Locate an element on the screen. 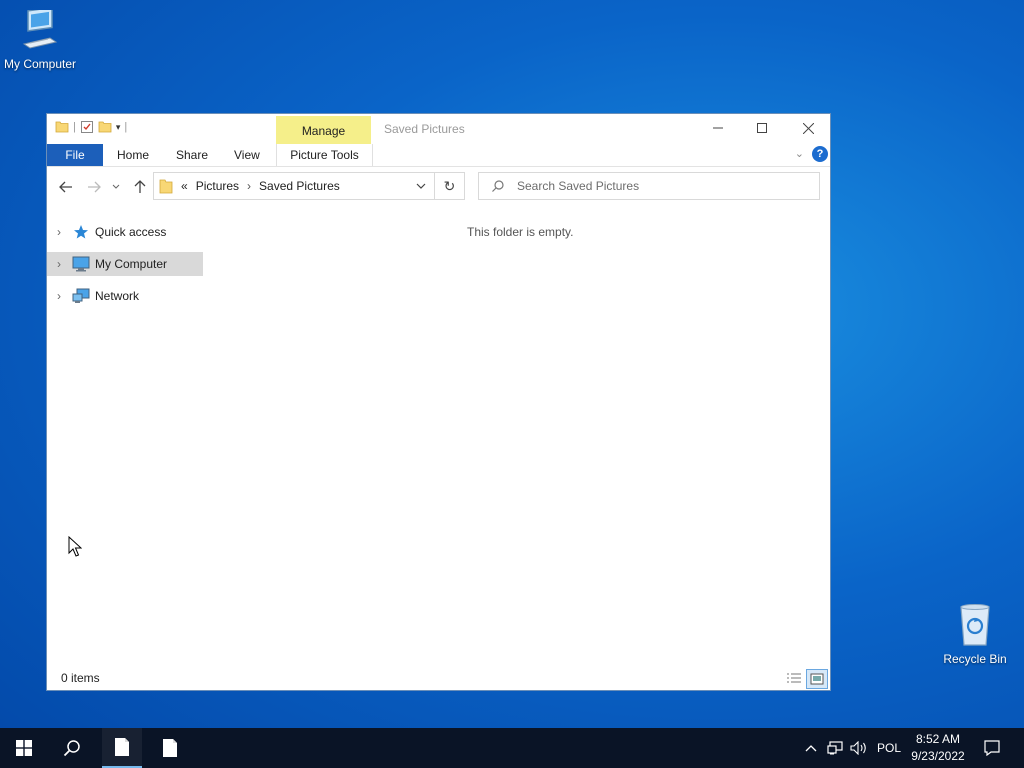  nav-item-label: Network is located at coordinates (117, 296).